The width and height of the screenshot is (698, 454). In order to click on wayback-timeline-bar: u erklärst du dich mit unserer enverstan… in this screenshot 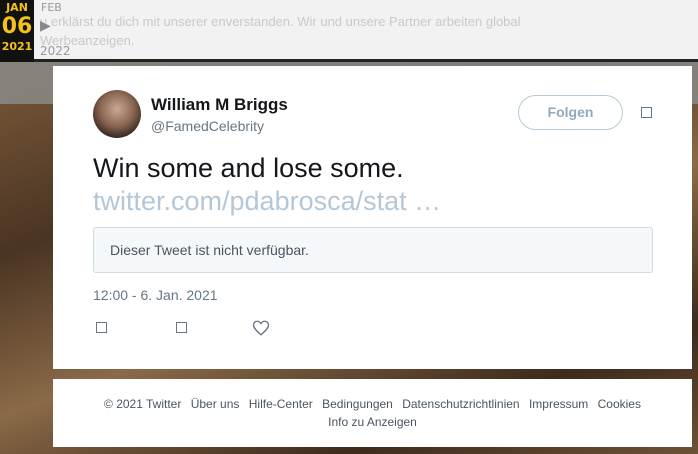, I will do `click(349, 31)`.